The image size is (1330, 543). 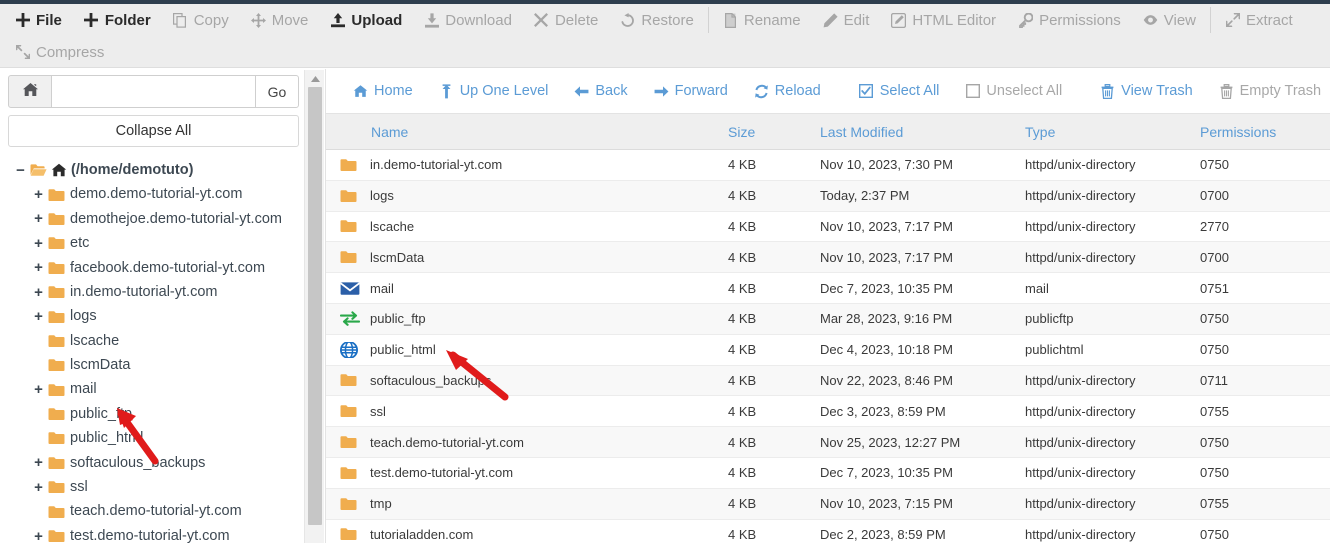 What do you see at coordinates (527, 504) in the screenshot?
I see `cell-name: tmp` at bounding box center [527, 504].